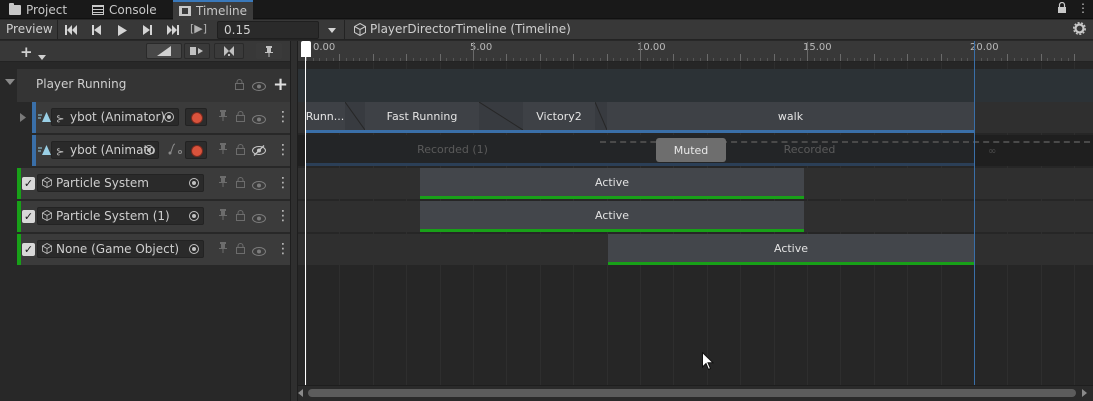 Image resolution: width=1093 pixels, height=401 pixels. What do you see at coordinates (47, 184) in the screenshot?
I see `gameobject-cube-icon` at bounding box center [47, 184].